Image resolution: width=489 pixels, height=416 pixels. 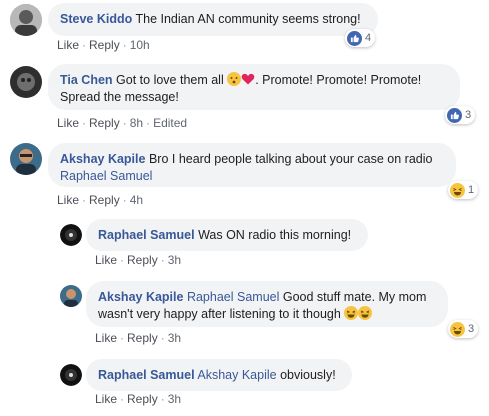 I want to click on comment-actions: Like · Reply · 10h, so click(x=103, y=45).